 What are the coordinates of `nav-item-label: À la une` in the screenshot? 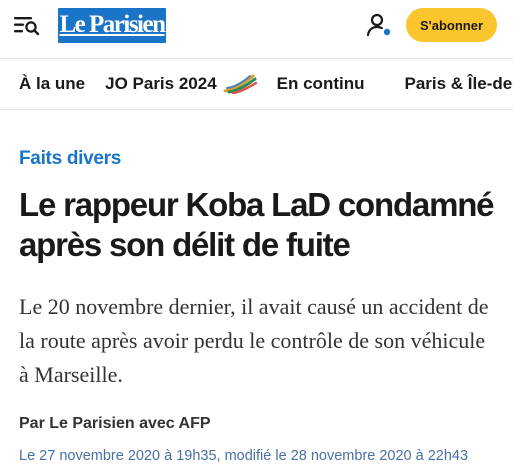 It's located at (52, 83).